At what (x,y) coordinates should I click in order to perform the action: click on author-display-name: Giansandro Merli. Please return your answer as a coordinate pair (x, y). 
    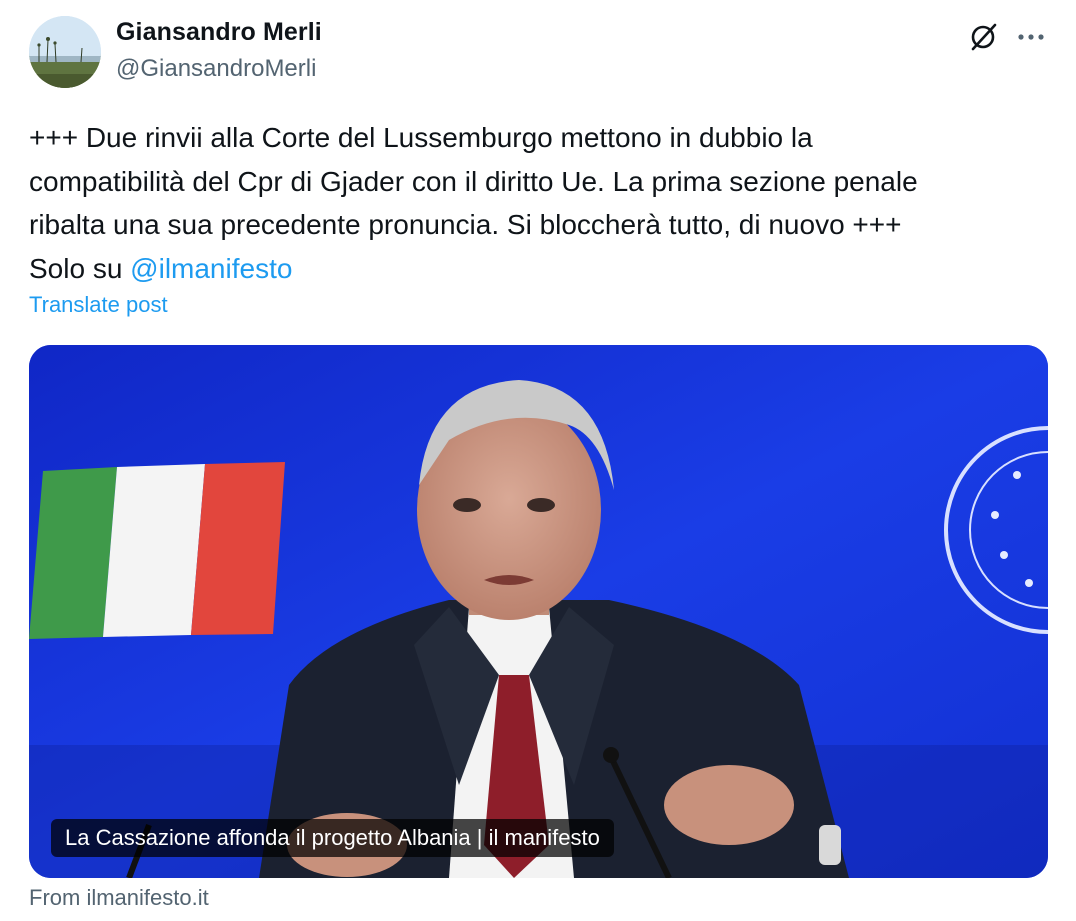
    Looking at the image, I should click on (219, 32).